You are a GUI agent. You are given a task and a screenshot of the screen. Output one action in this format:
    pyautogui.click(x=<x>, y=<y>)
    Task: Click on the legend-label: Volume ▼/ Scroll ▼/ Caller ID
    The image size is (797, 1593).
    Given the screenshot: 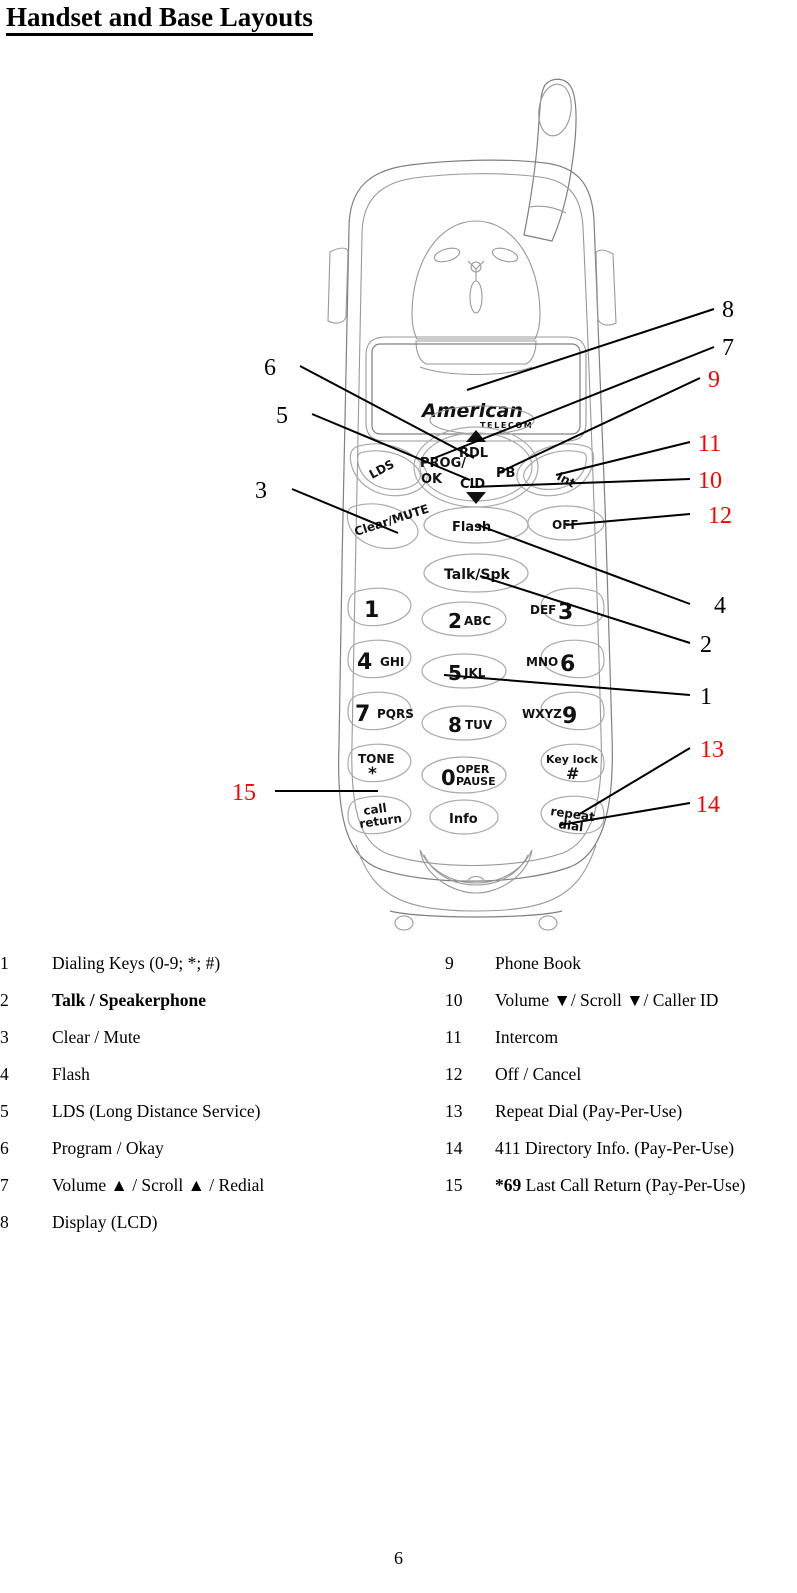 What is the action you would take?
    pyautogui.click(x=607, y=1000)
    